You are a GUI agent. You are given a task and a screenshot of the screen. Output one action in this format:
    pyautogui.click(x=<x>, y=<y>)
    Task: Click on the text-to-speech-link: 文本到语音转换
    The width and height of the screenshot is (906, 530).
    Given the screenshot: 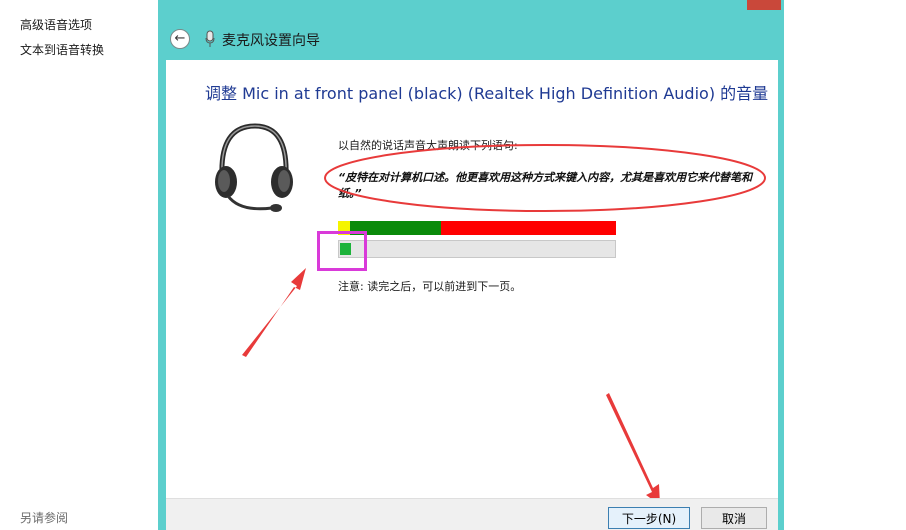 What is the action you would take?
    pyautogui.click(x=62, y=49)
    